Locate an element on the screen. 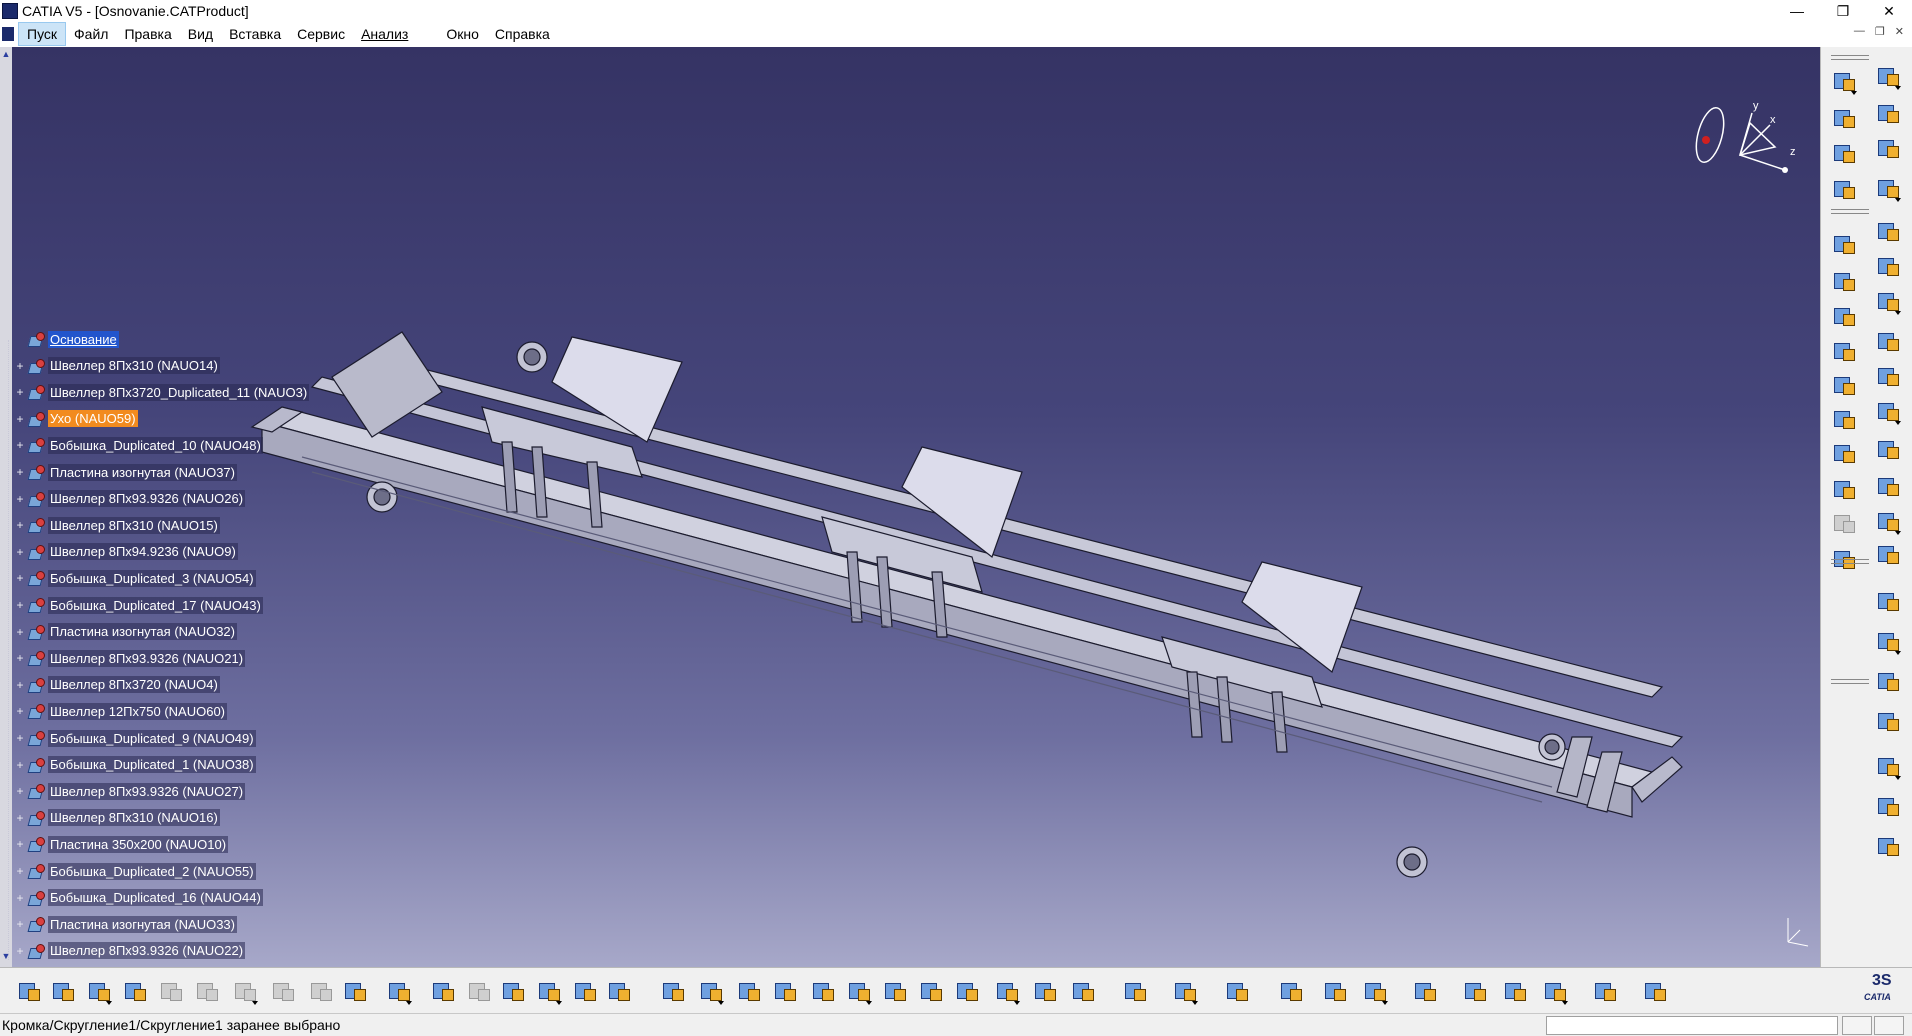 This screenshot has height=1036, width=1912. minimize-button: — is located at coordinates (1797, 11).